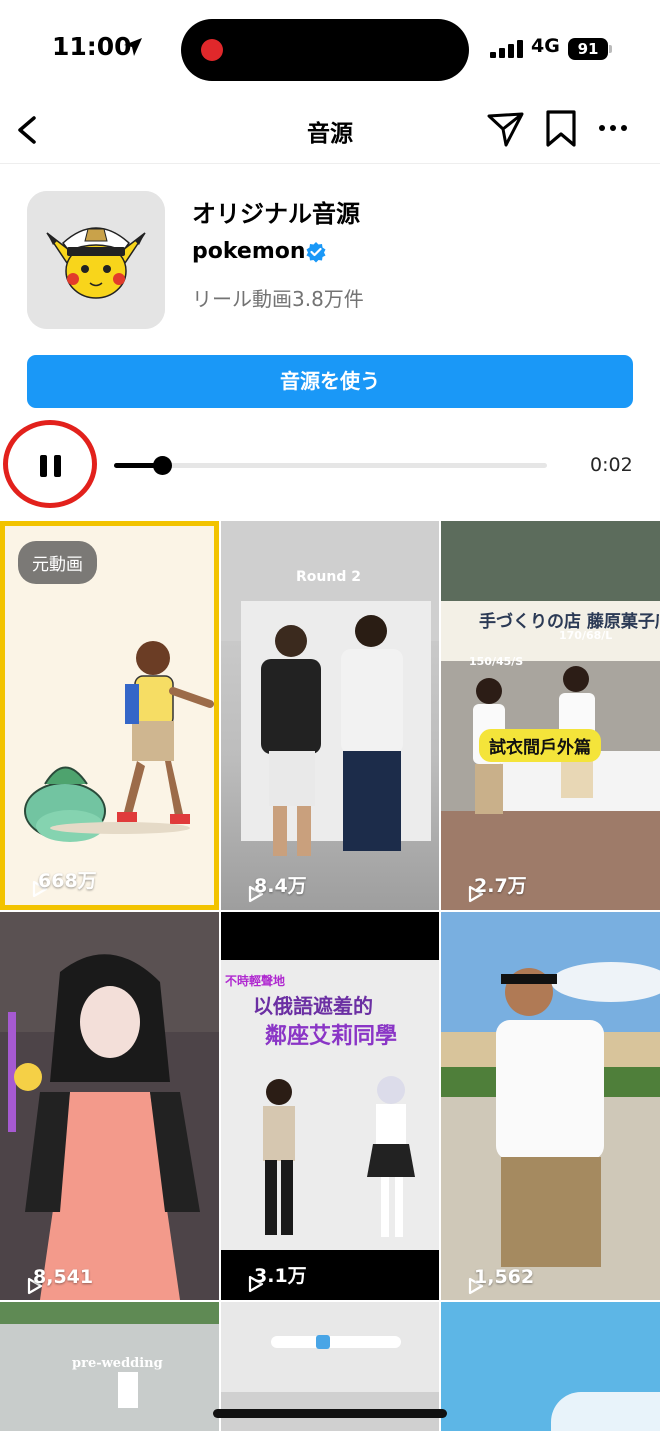 The width and height of the screenshot is (660, 1431). Describe the element at coordinates (611, 465) in the screenshot. I see `elapsed-time: 0:02` at that location.